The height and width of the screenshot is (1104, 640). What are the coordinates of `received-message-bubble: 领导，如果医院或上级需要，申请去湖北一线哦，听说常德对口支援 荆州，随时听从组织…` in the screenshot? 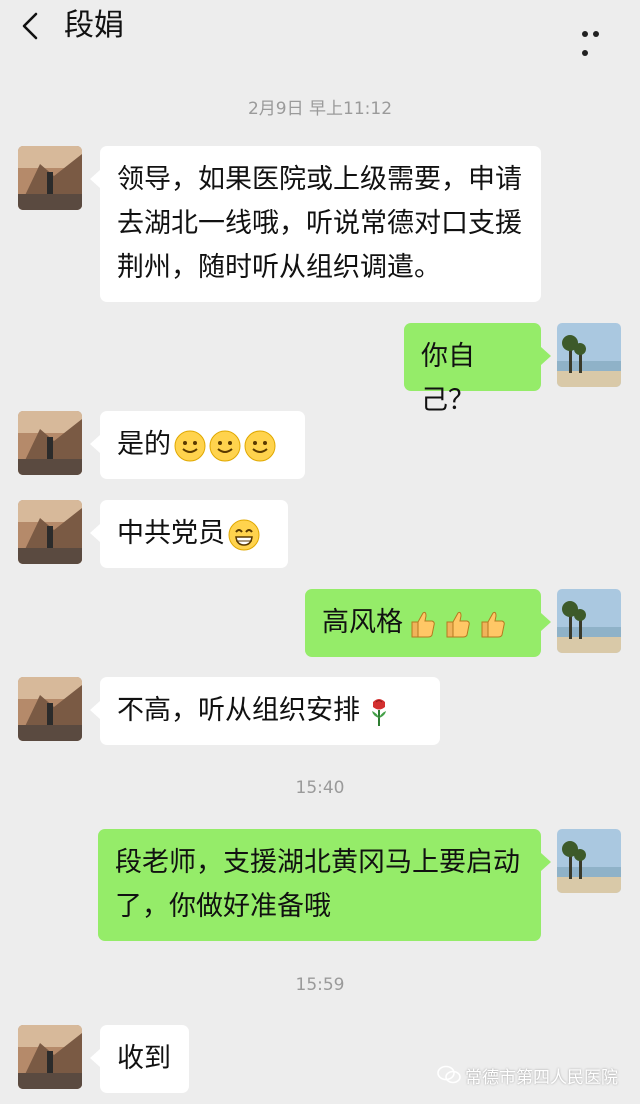 It's located at (315, 224).